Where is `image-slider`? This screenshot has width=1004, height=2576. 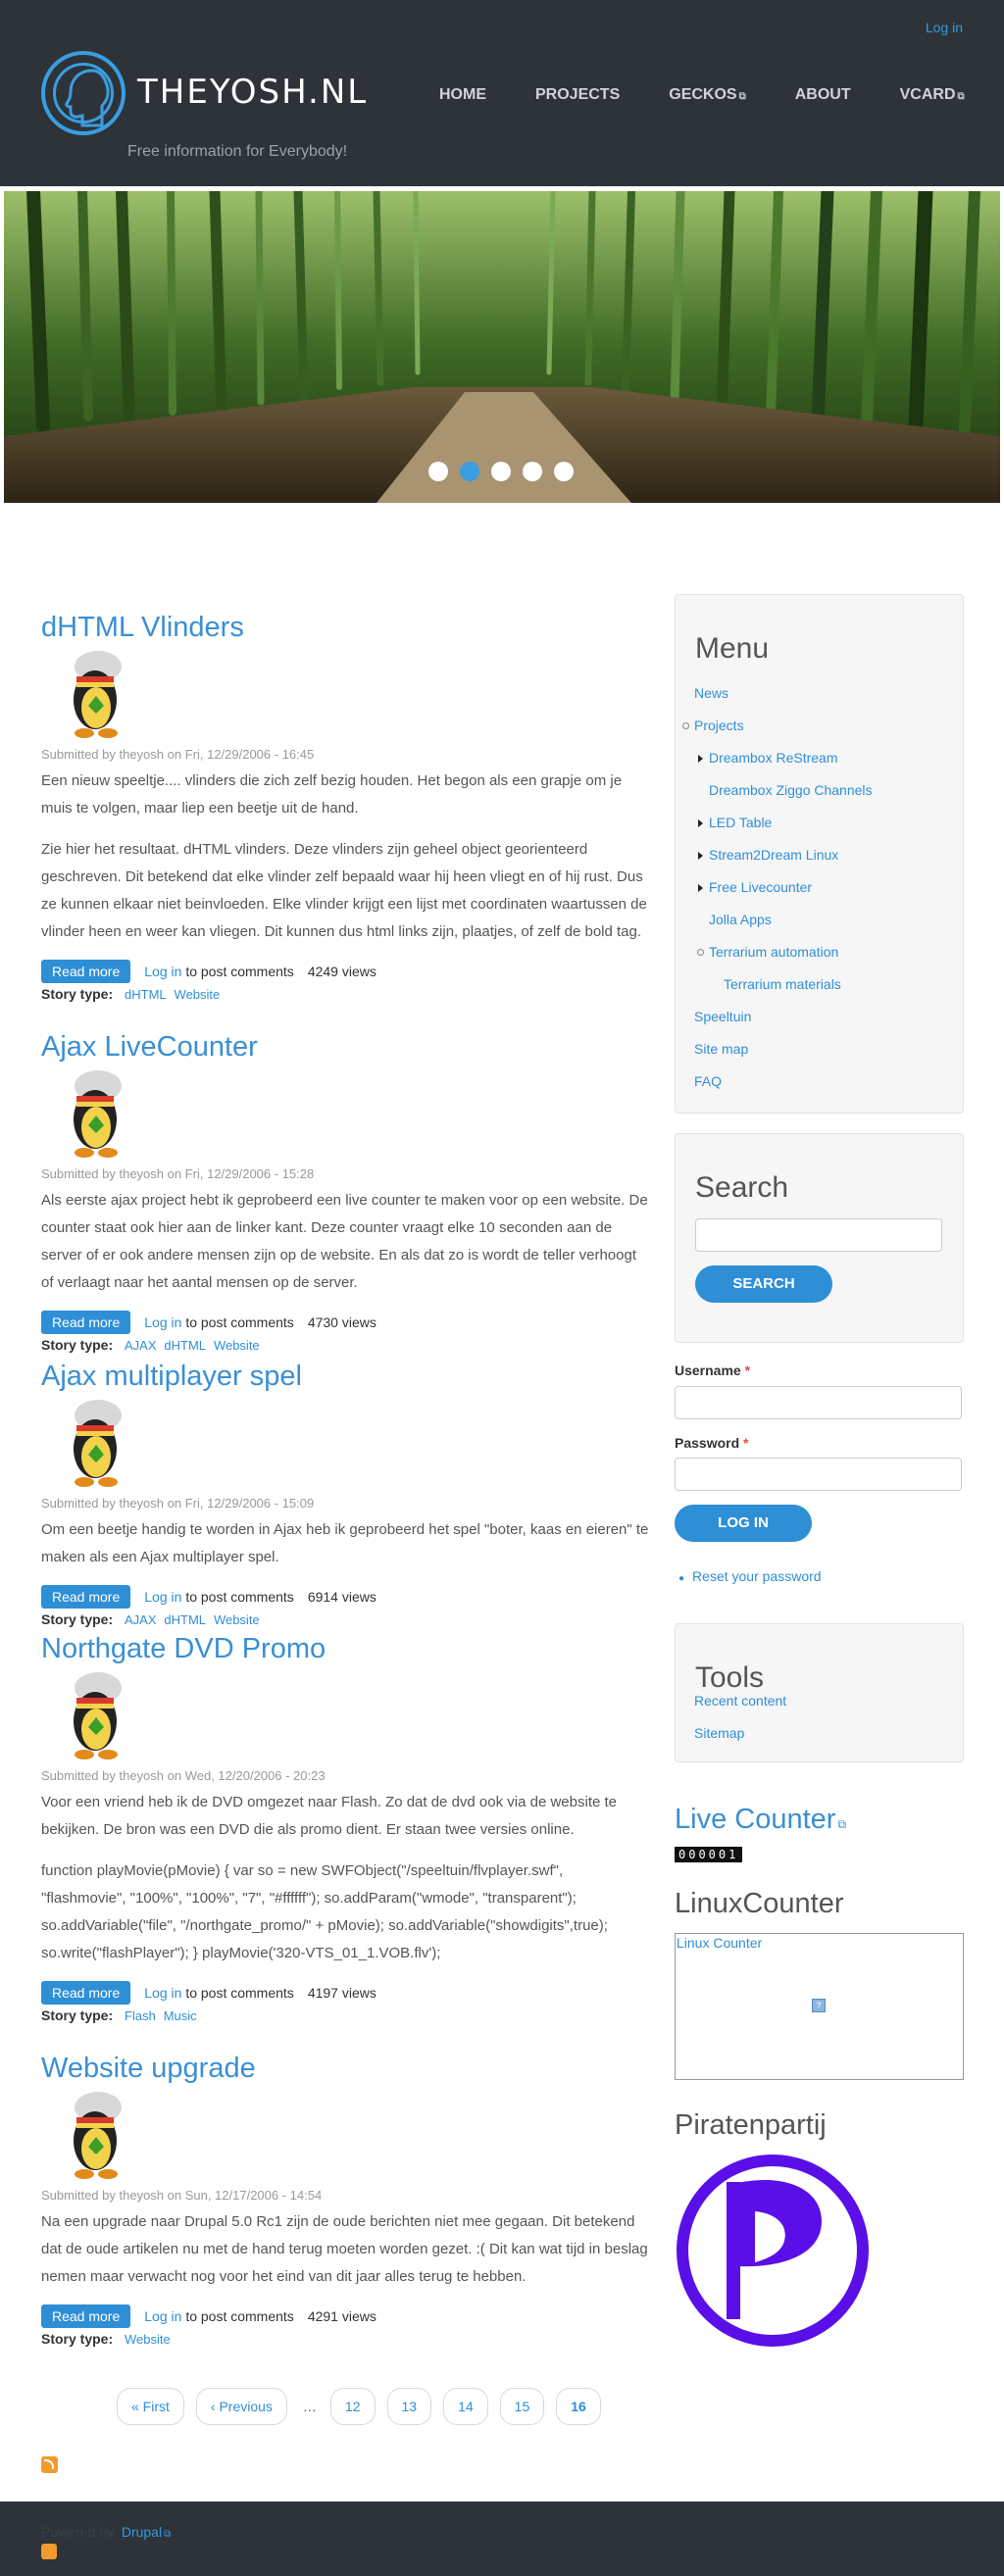 image-slider is located at coordinates (502, 347).